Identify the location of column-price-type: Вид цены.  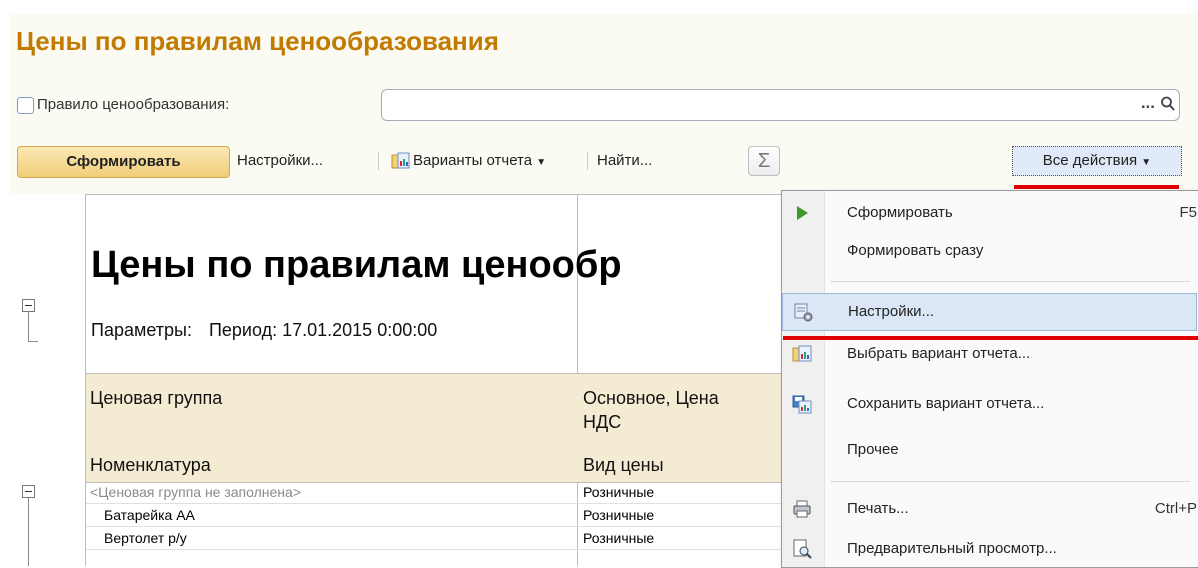
(623, 465).